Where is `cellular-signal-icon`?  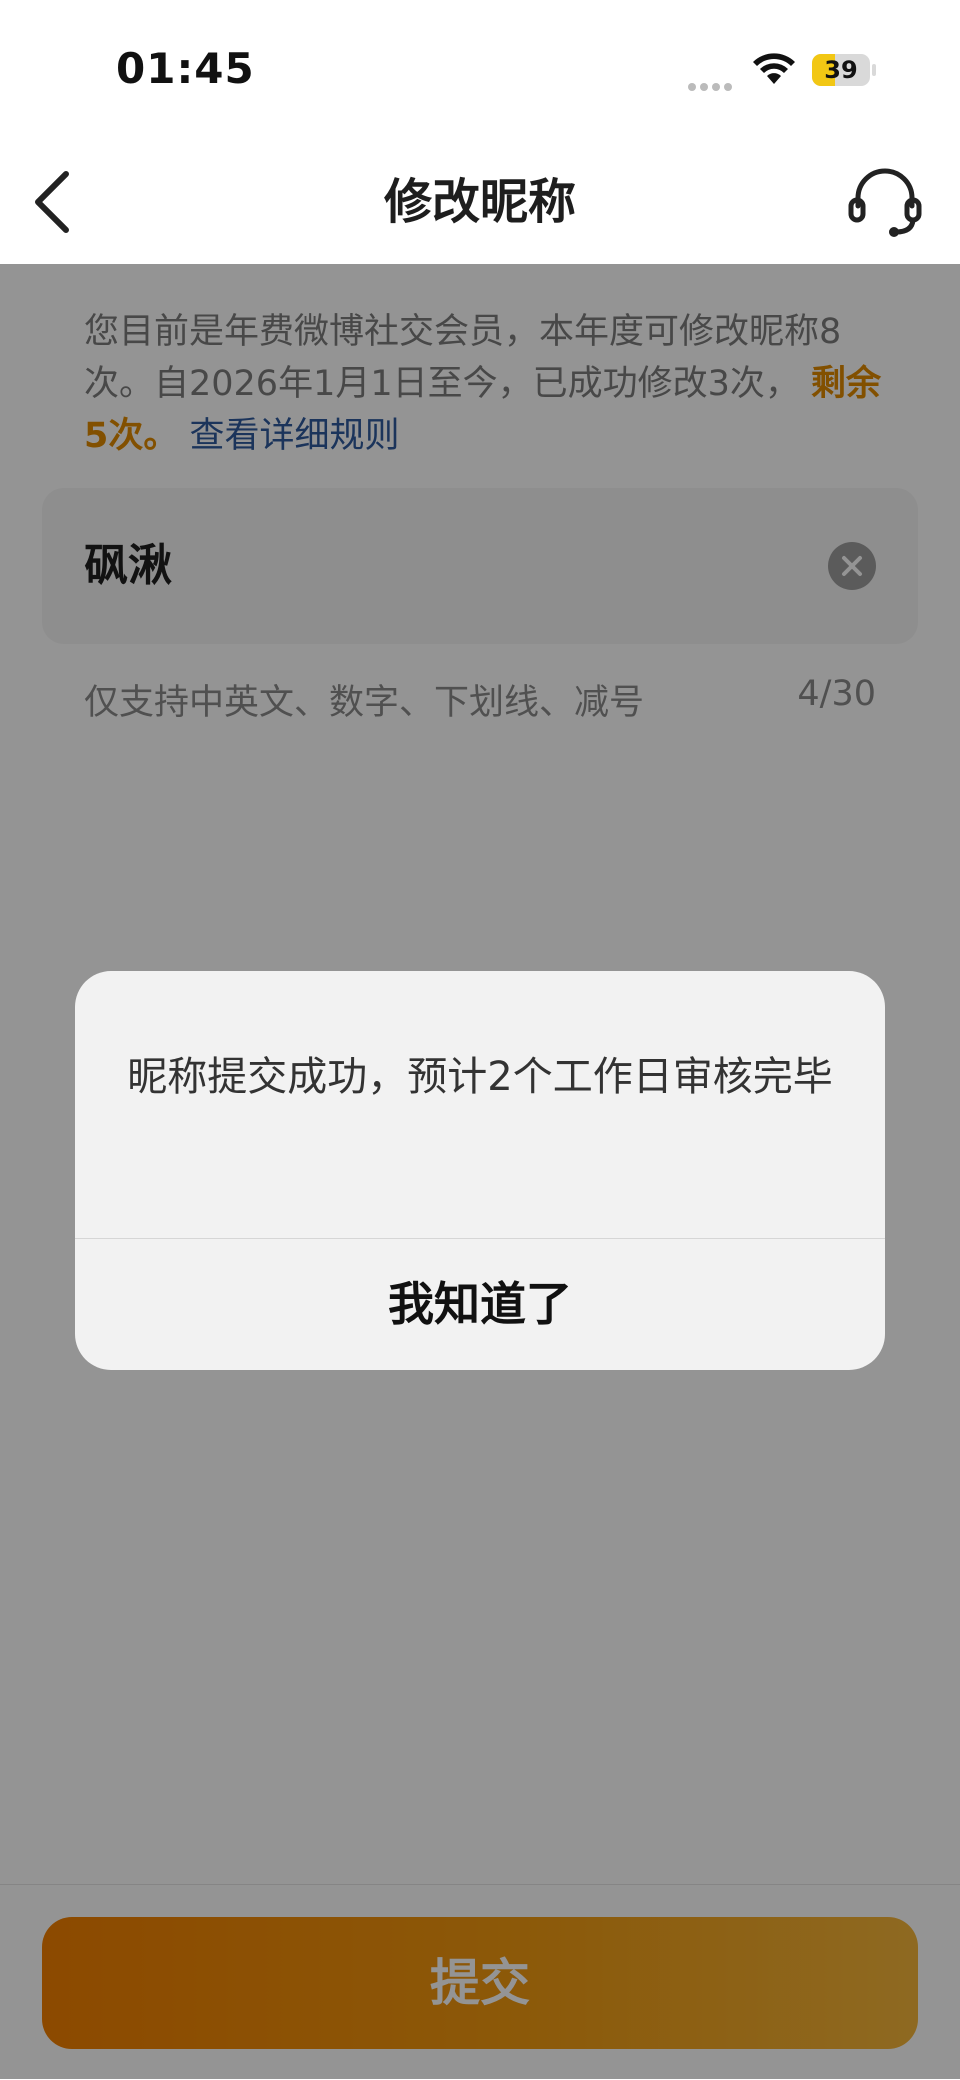
cellular-signal-icon is located at coordinates (713, 83).